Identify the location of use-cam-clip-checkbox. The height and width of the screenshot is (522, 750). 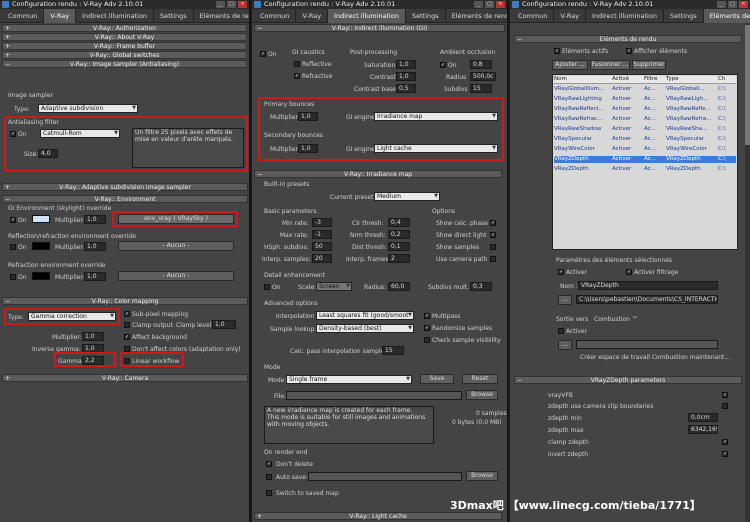
(725, 406).